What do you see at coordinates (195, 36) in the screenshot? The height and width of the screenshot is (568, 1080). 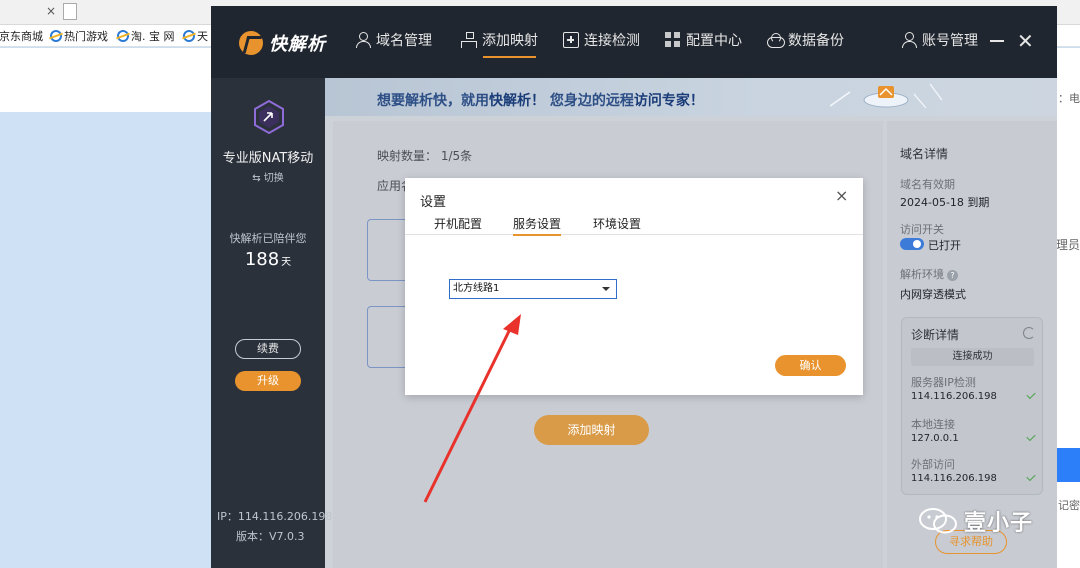 I see `favorite-tian: 天` at bounding box center [195, 36].